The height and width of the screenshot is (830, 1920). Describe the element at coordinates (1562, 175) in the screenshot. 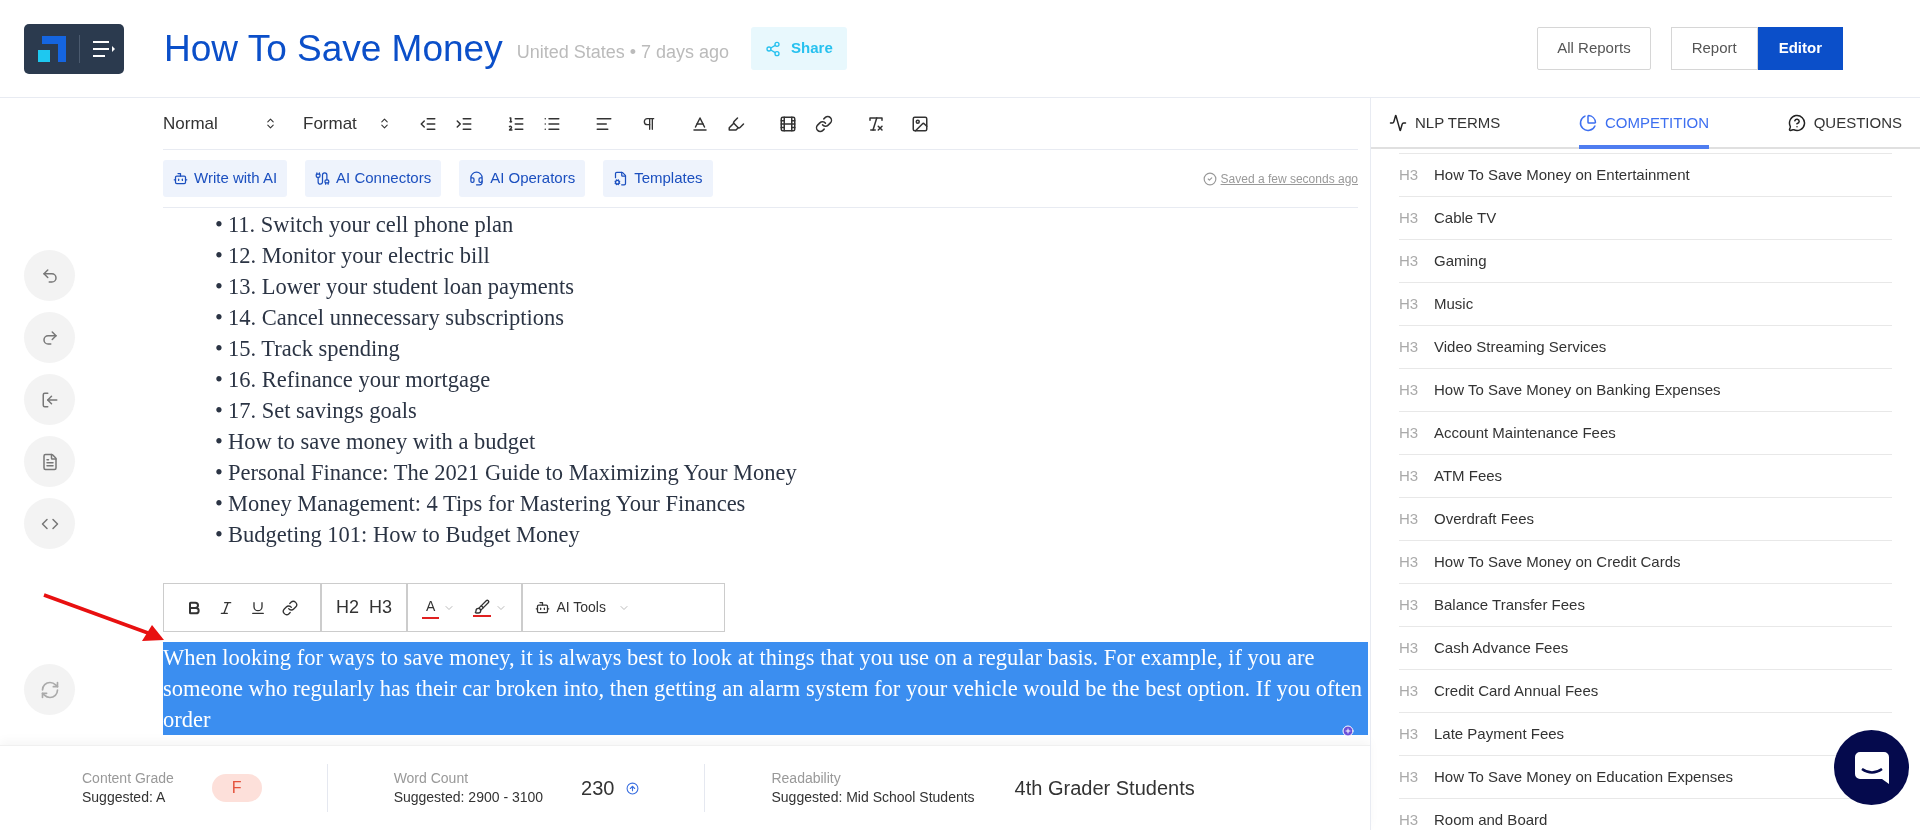

I see `heading-text: How To Save Money on Entertainment` at that location.